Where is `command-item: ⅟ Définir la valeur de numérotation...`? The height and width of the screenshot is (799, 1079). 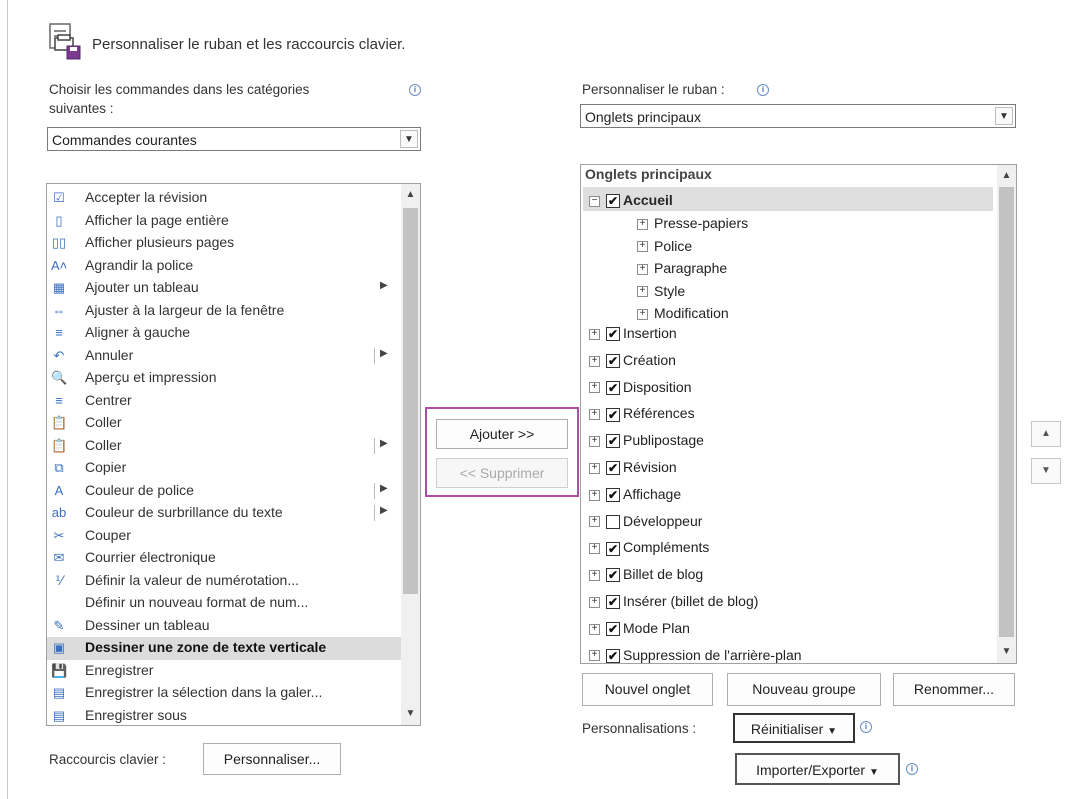 command-item: ⅟ Définir la valeur de numérotation... is located at coordinates (224, 581).